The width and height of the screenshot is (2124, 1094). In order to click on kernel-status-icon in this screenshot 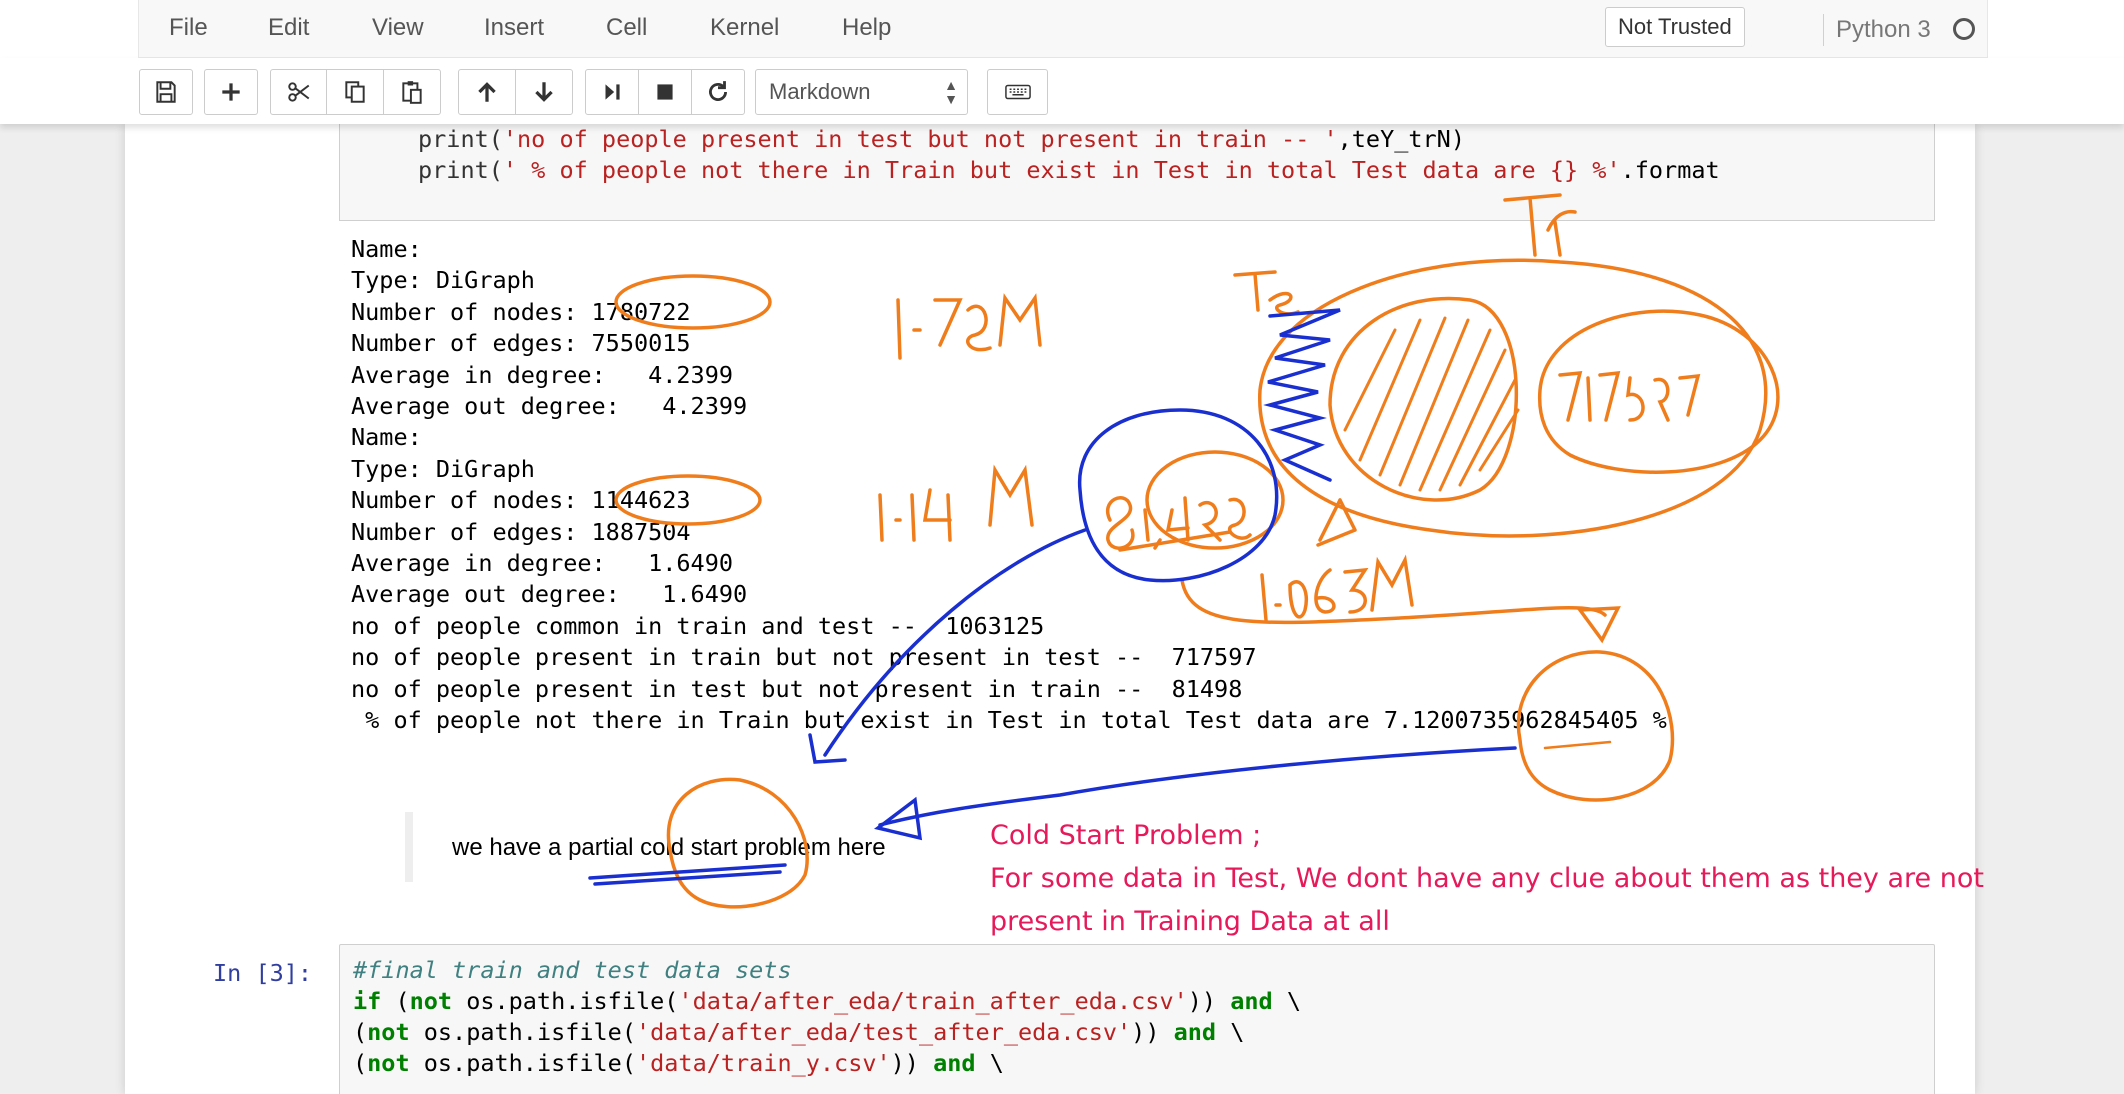, I will do `click(1964, 29)`.